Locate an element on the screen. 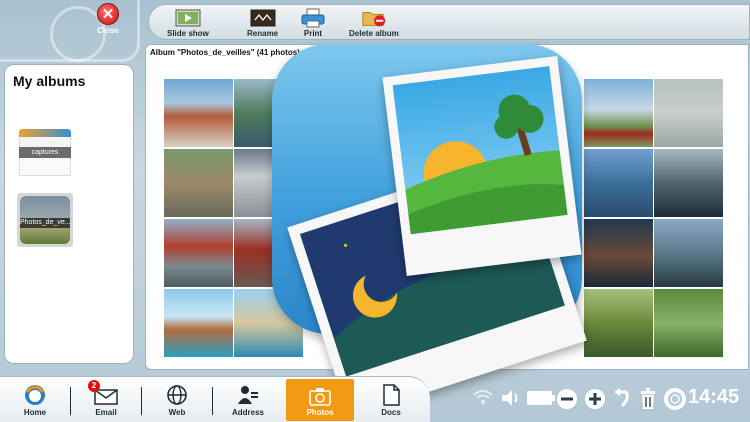 Image resolution: width=750 pixels, height=422 pixels. trash-icon is located at coordinates (648, 401).